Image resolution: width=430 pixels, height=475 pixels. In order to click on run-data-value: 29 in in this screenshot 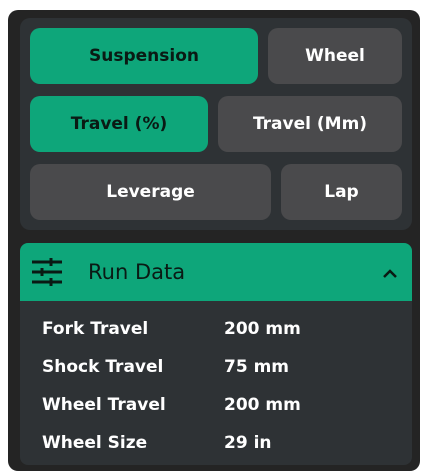, I will do `click(248, 443)`.